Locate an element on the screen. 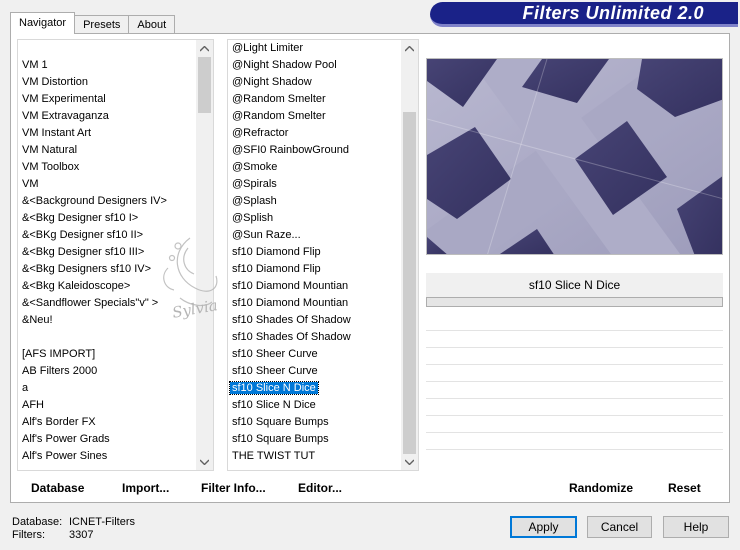  filter-item: @Smoke is located at coordinates (314, 167).